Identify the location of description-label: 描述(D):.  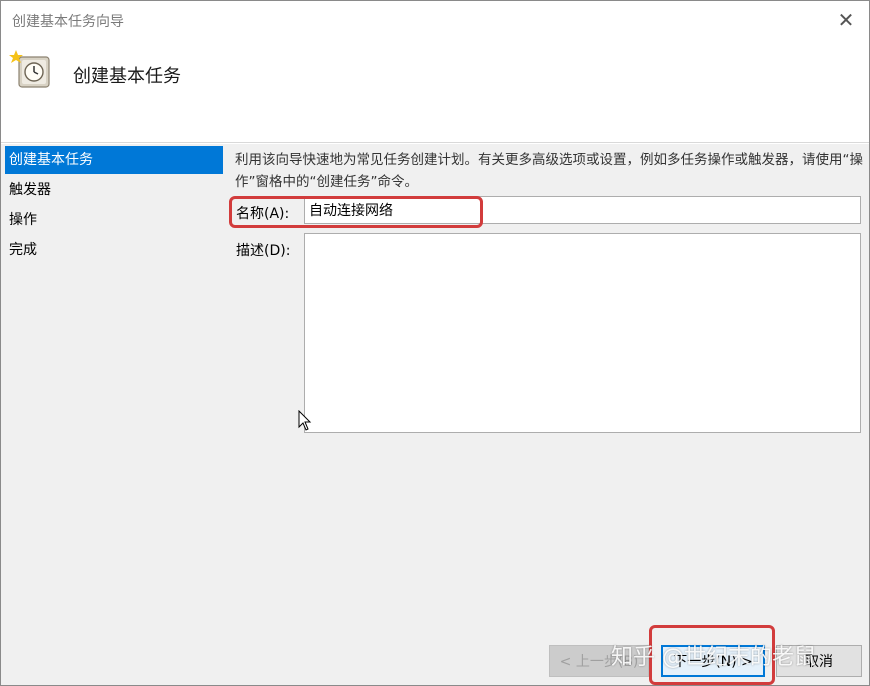
(263, 251).